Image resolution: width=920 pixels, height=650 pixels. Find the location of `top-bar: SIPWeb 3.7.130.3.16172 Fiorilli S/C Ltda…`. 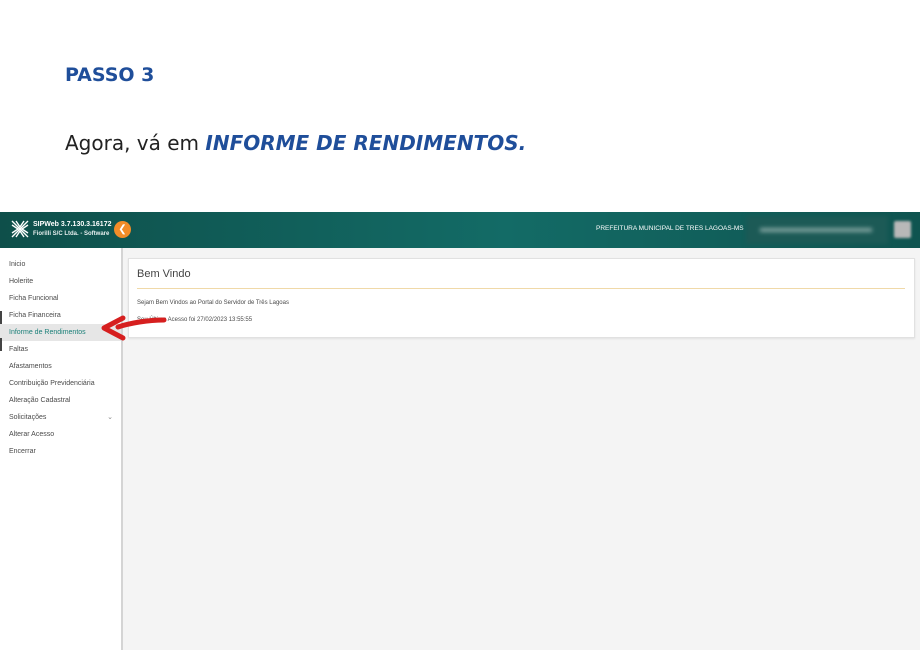

top-bar: SIPWeb 3.7.130.3.16172 Fiorilli S/C Ltda… is located at coordinates (460, 230).